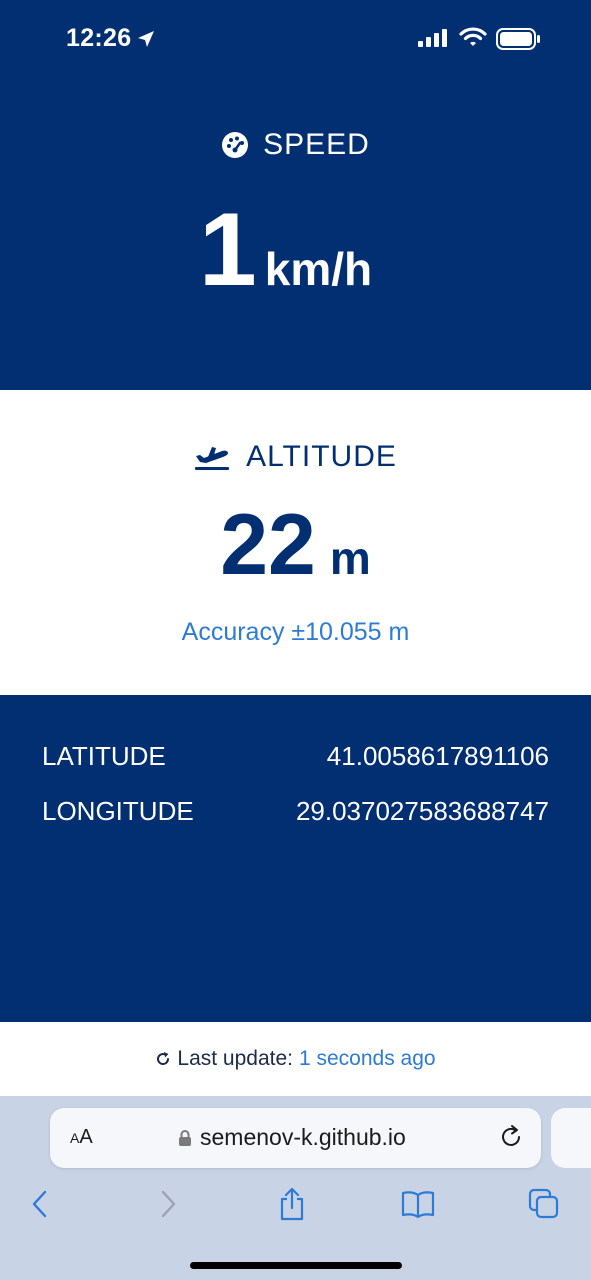  What do you see at coordinates (571, 1138) in the screenshot?
I see `next-tab-preview` at bounding box center [571, 1138].